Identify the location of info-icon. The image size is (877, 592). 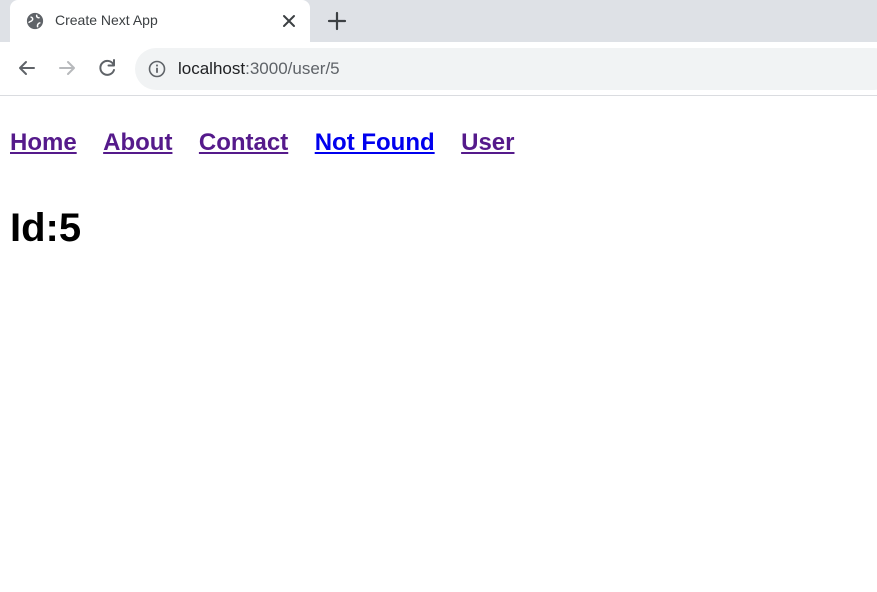
(157, 69).